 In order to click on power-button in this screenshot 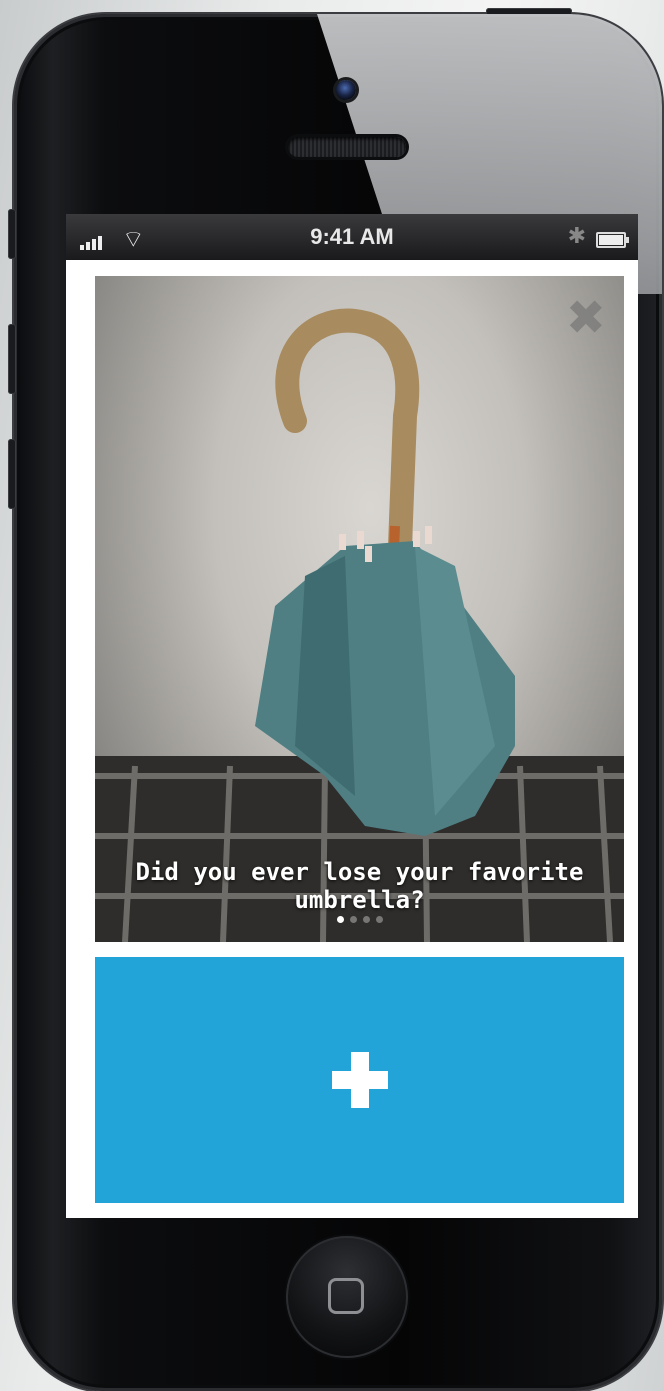, I will do `click(529, 12)`.